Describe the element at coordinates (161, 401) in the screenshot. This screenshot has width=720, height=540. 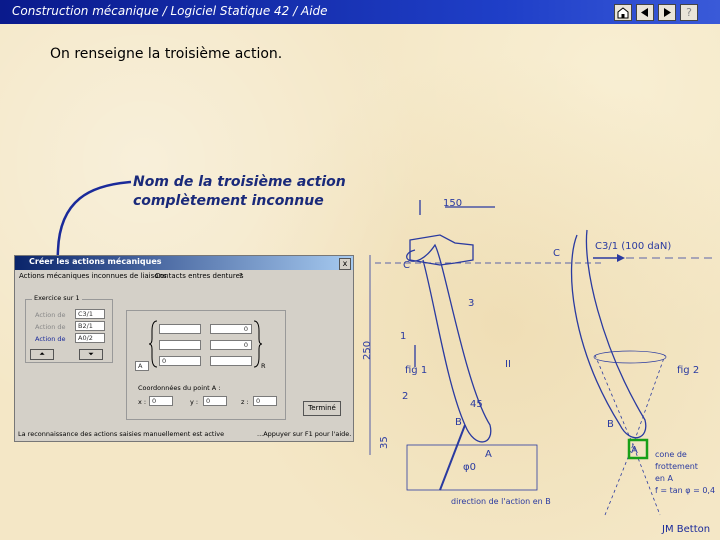
I see `coord-x-field: 0` at that location.